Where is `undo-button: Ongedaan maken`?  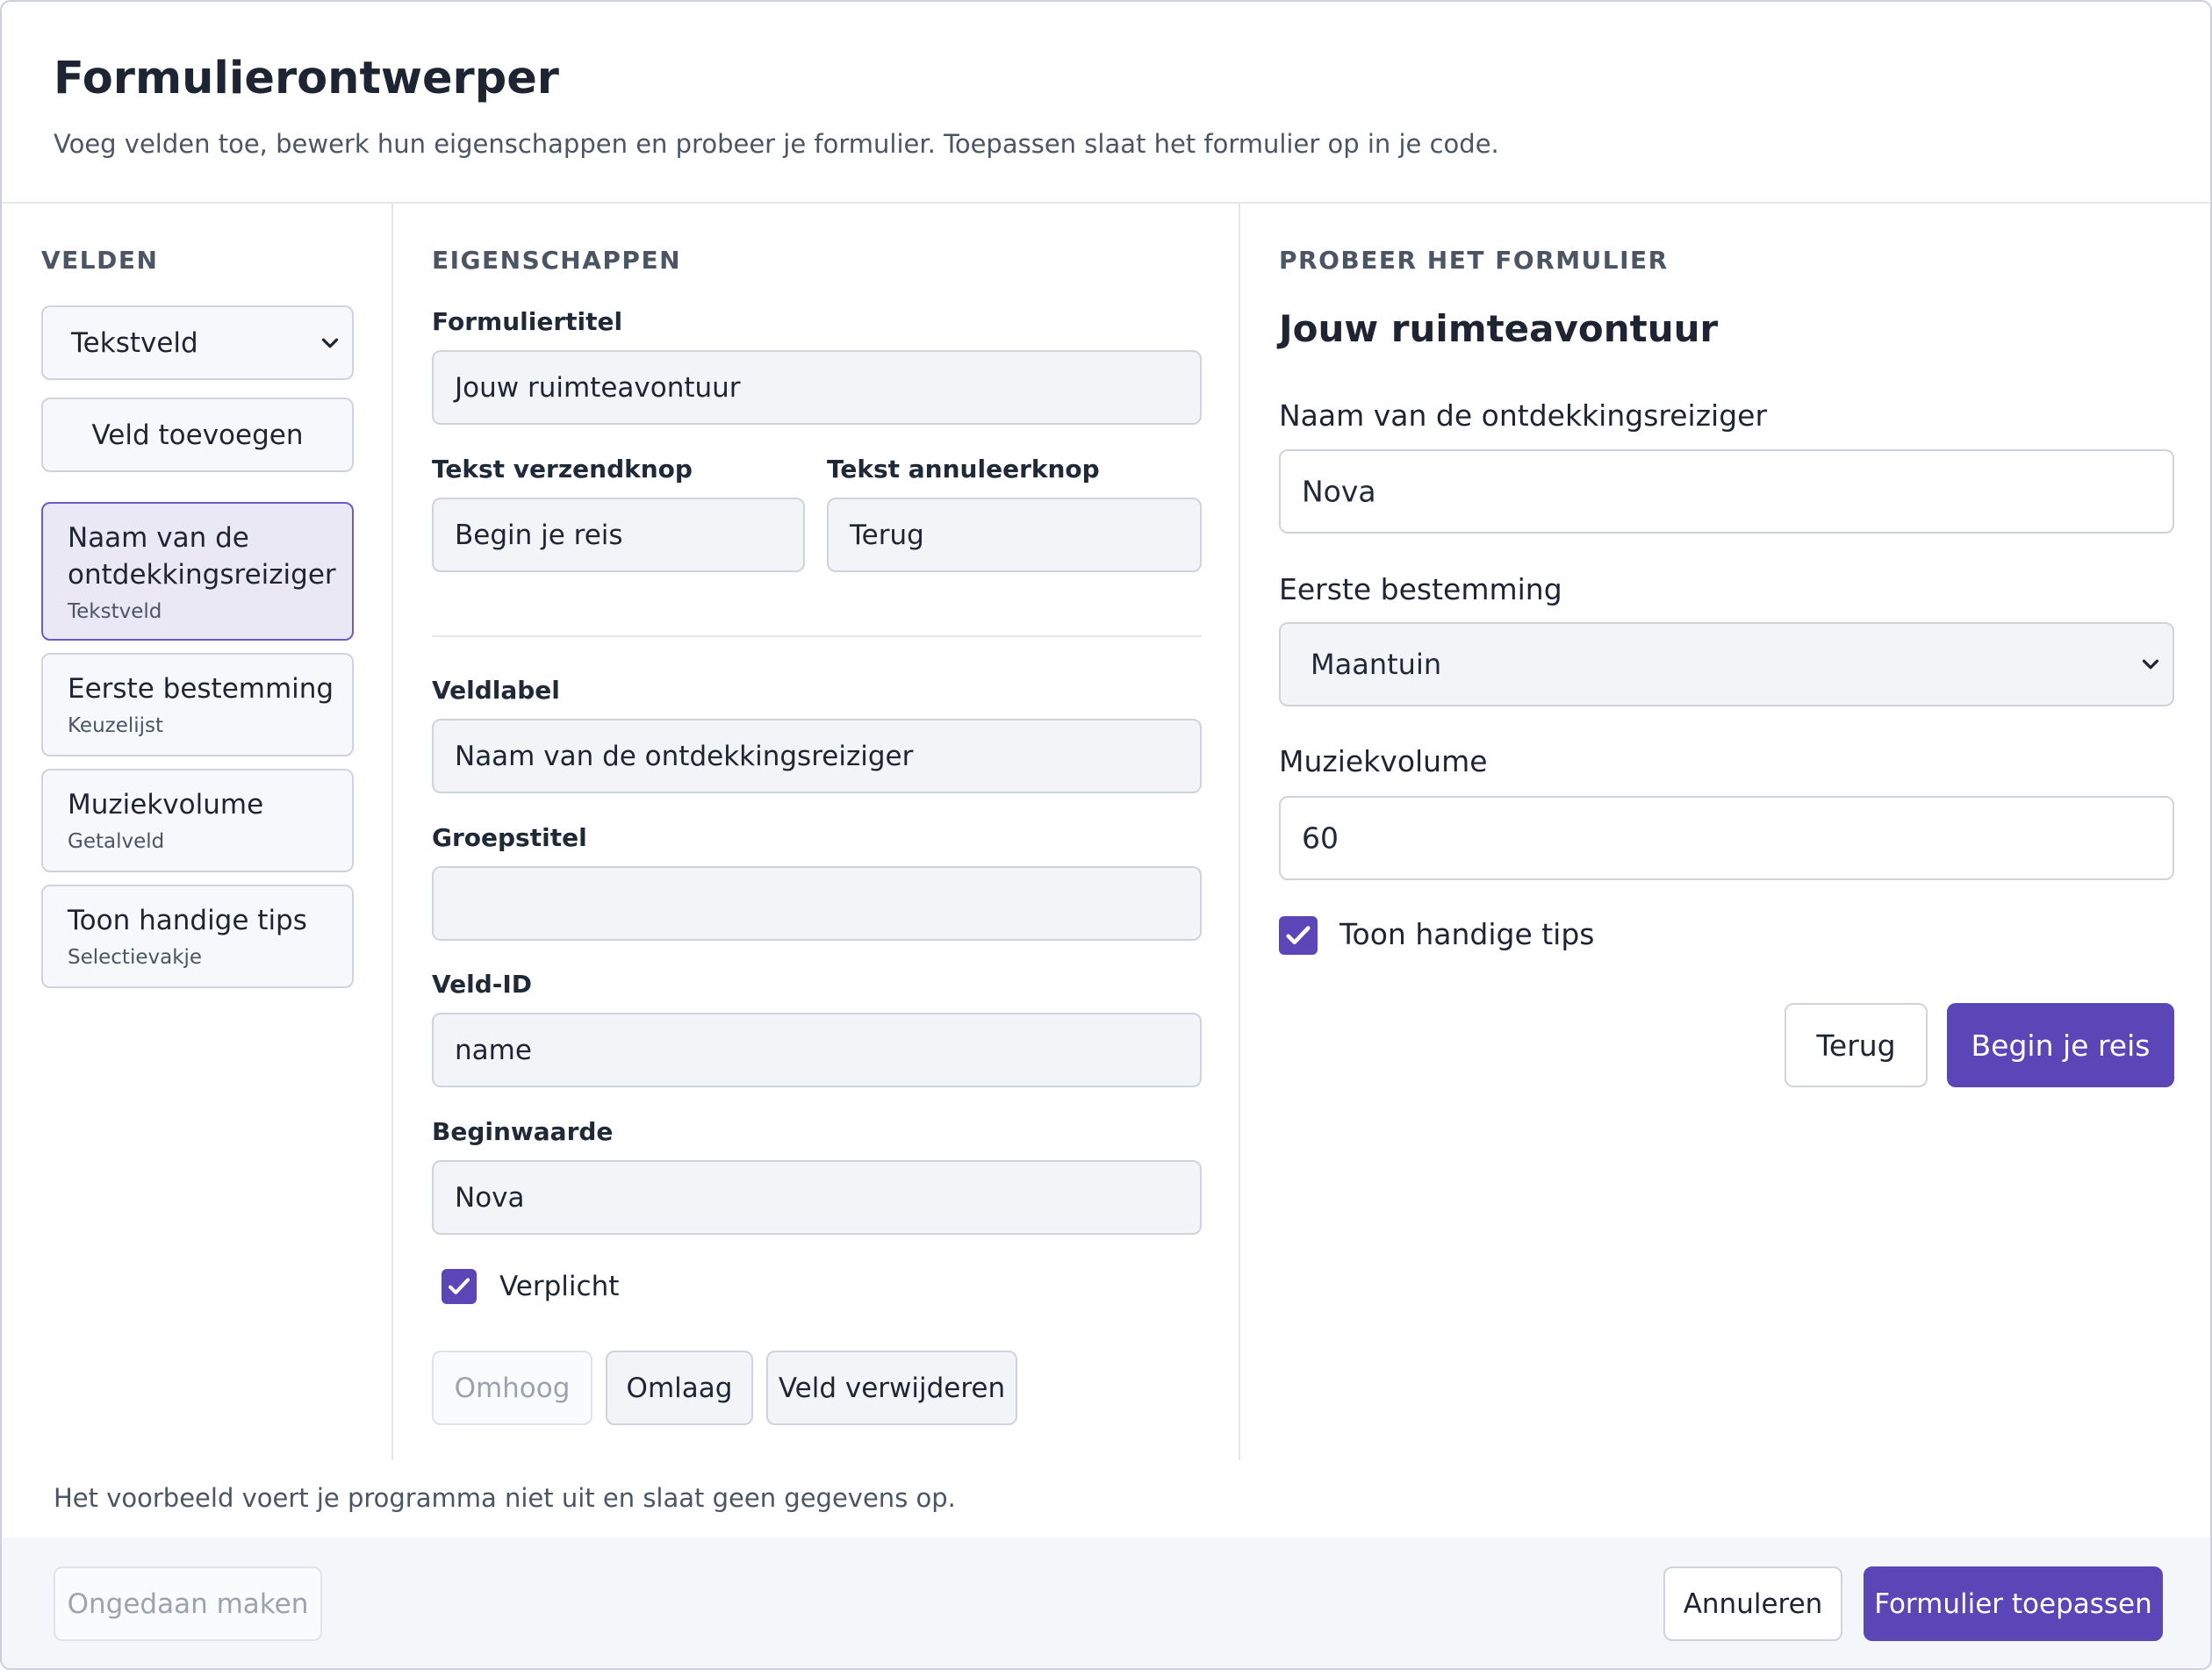
undo-button: Ongedaan maken is located at coordinates (188, 1603).